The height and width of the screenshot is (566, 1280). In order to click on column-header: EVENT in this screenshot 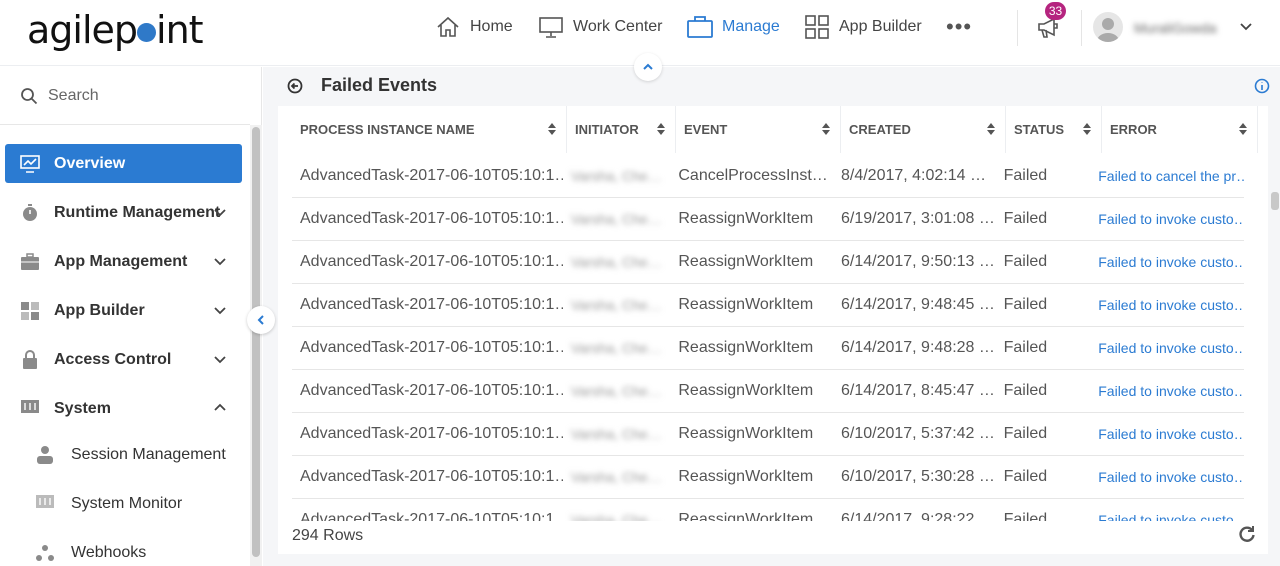, I will do `click(758, 129)`.